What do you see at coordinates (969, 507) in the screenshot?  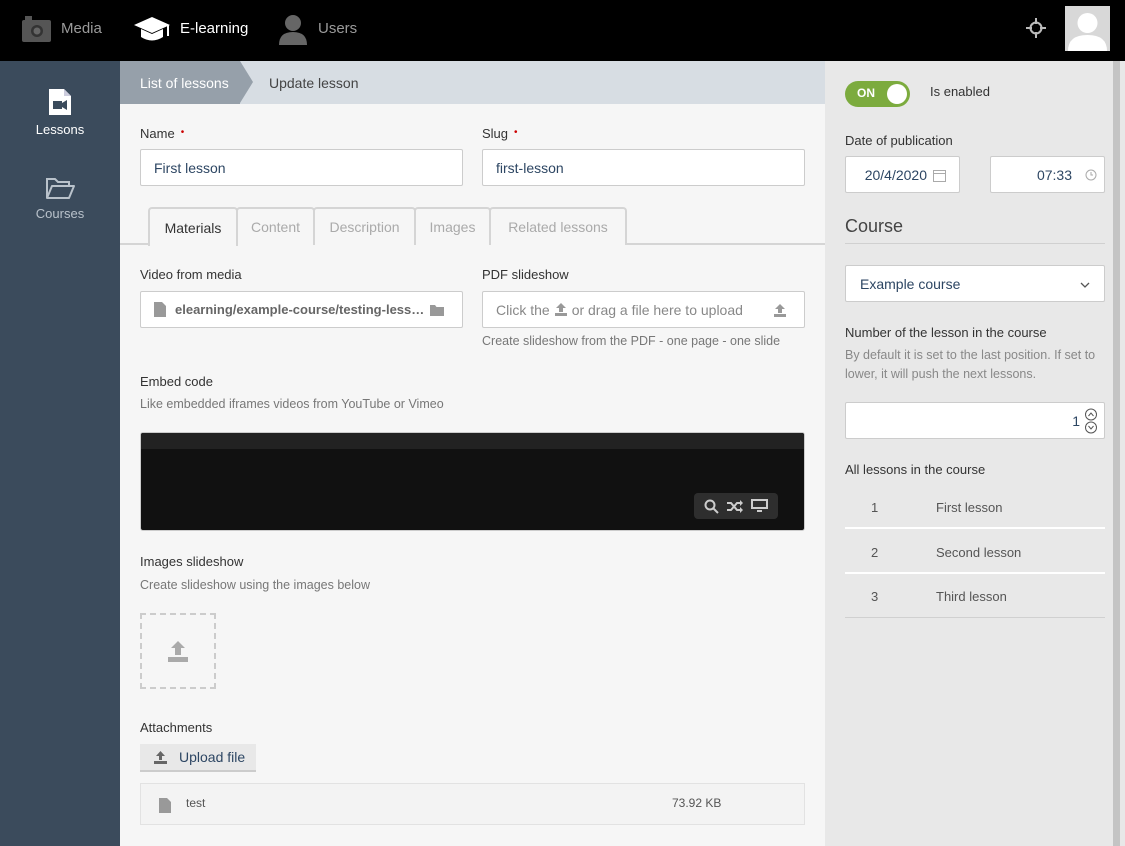 I see `lesson-name: First lesson` at bounding box center [969, 507].